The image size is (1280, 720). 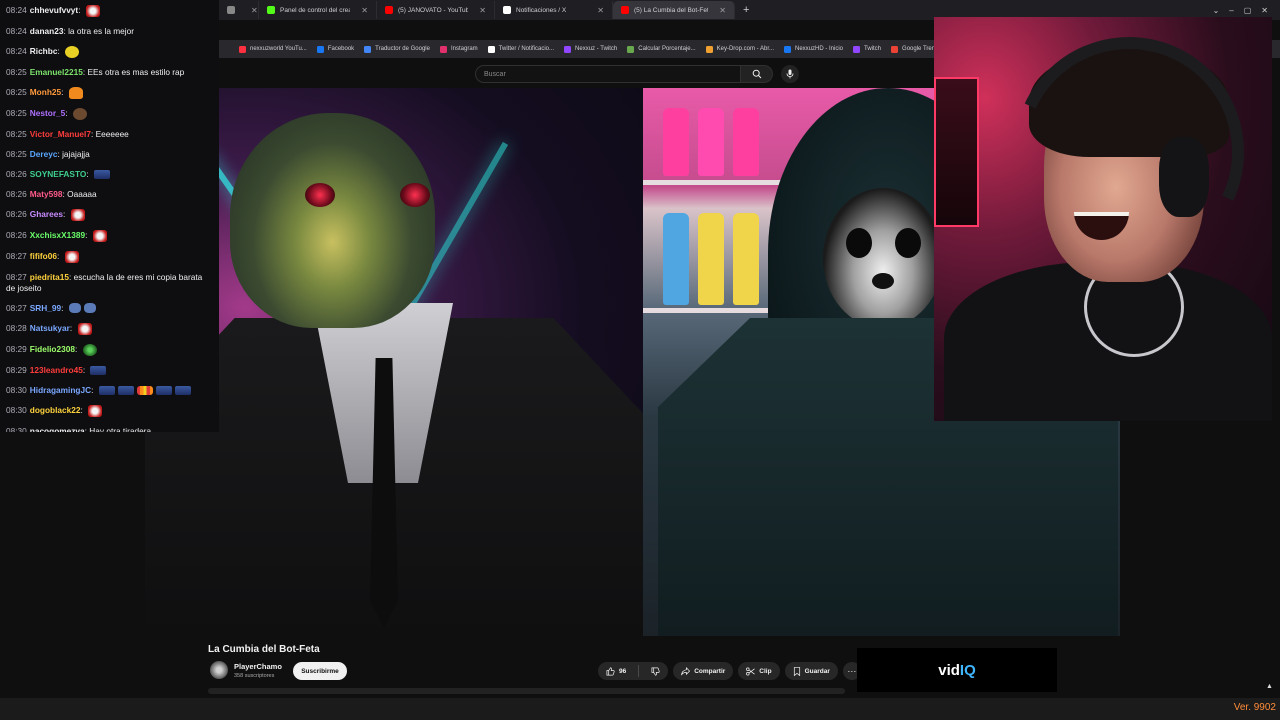 I want to click on chat-username: Dereyc, so click(x=44, y=154).